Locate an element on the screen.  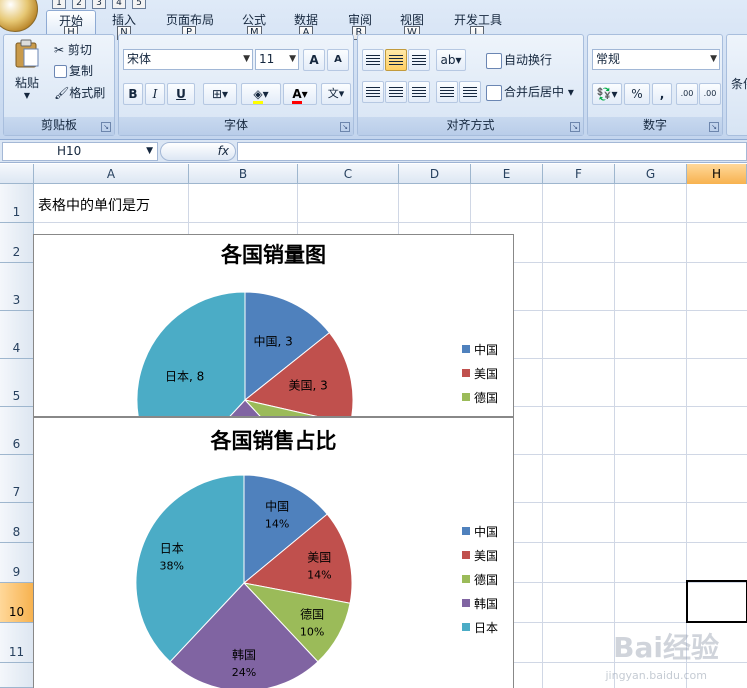
active-cell-h10 is located at coordinates (716, 601).